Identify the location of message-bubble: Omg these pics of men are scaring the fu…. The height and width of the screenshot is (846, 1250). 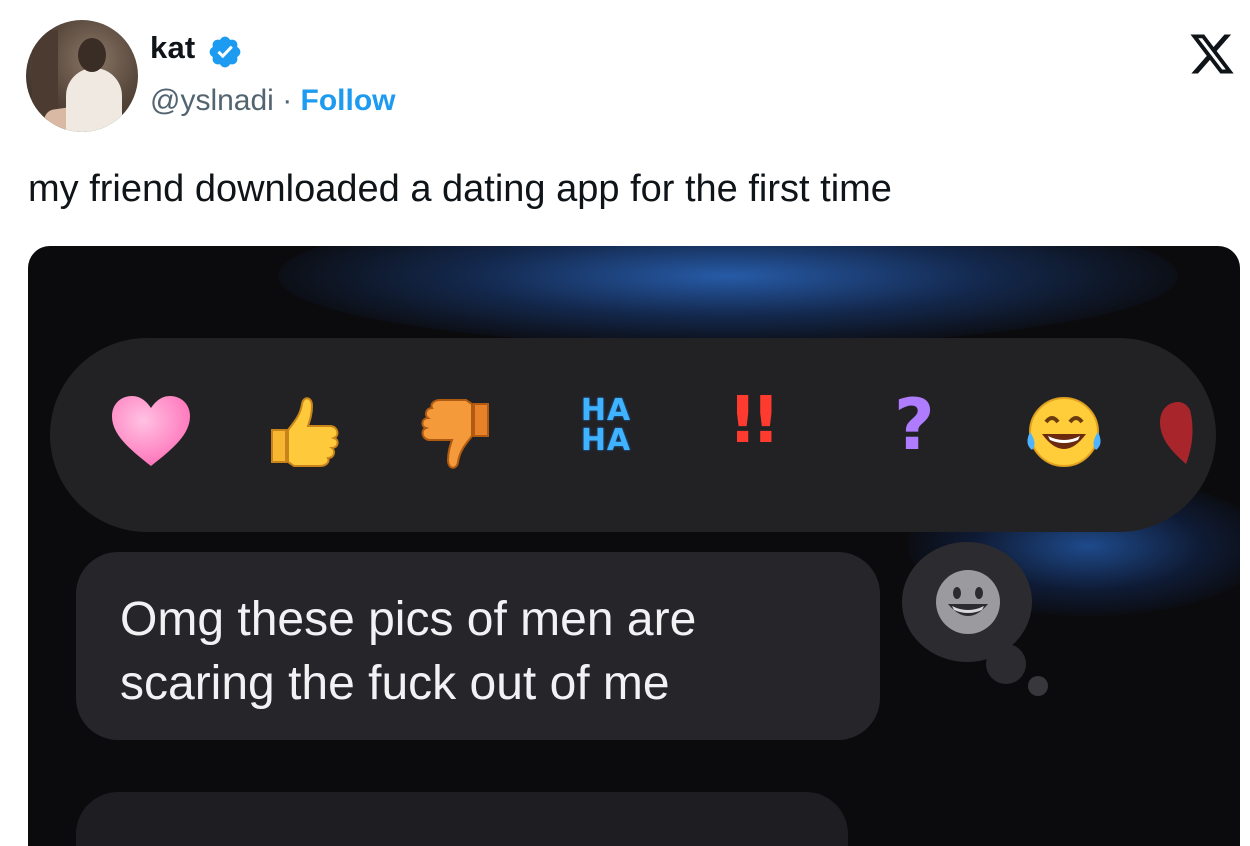
(478, 646).